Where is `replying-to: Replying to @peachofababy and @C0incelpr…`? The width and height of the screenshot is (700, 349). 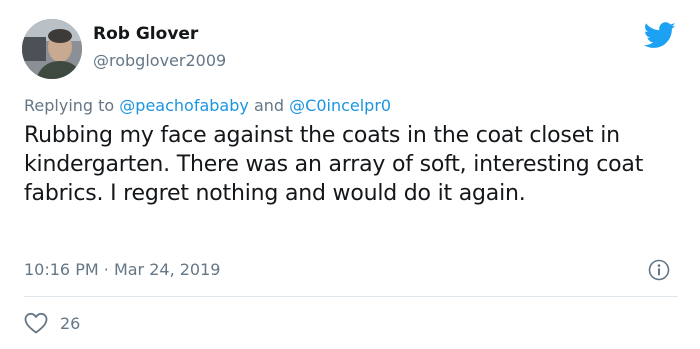
replying-to: Replying to @peachofababy and @C0incelpr… is located at coordinates (207, 105).